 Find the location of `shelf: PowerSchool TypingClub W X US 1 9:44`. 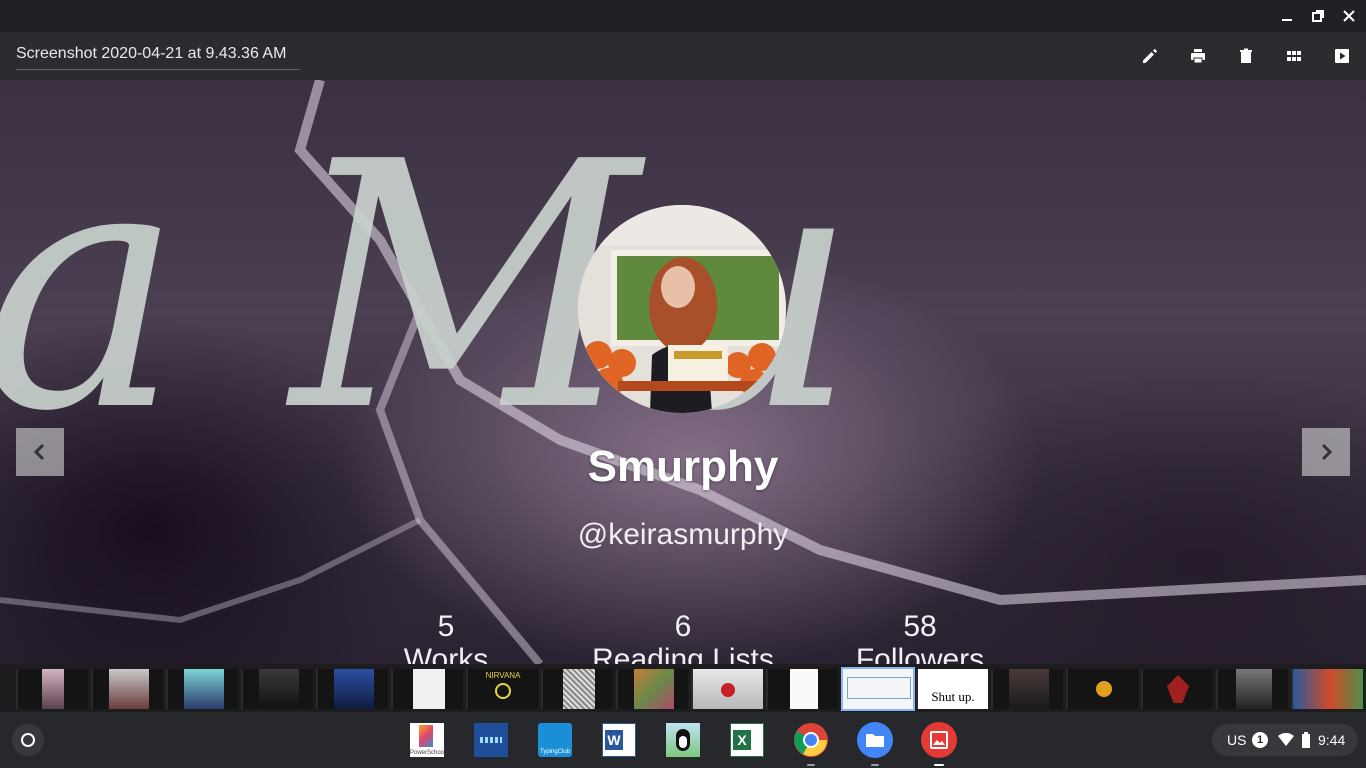

shelf: PowerSchool TypingClub W X US 1 9:44 is located at coordinates (683, 740).